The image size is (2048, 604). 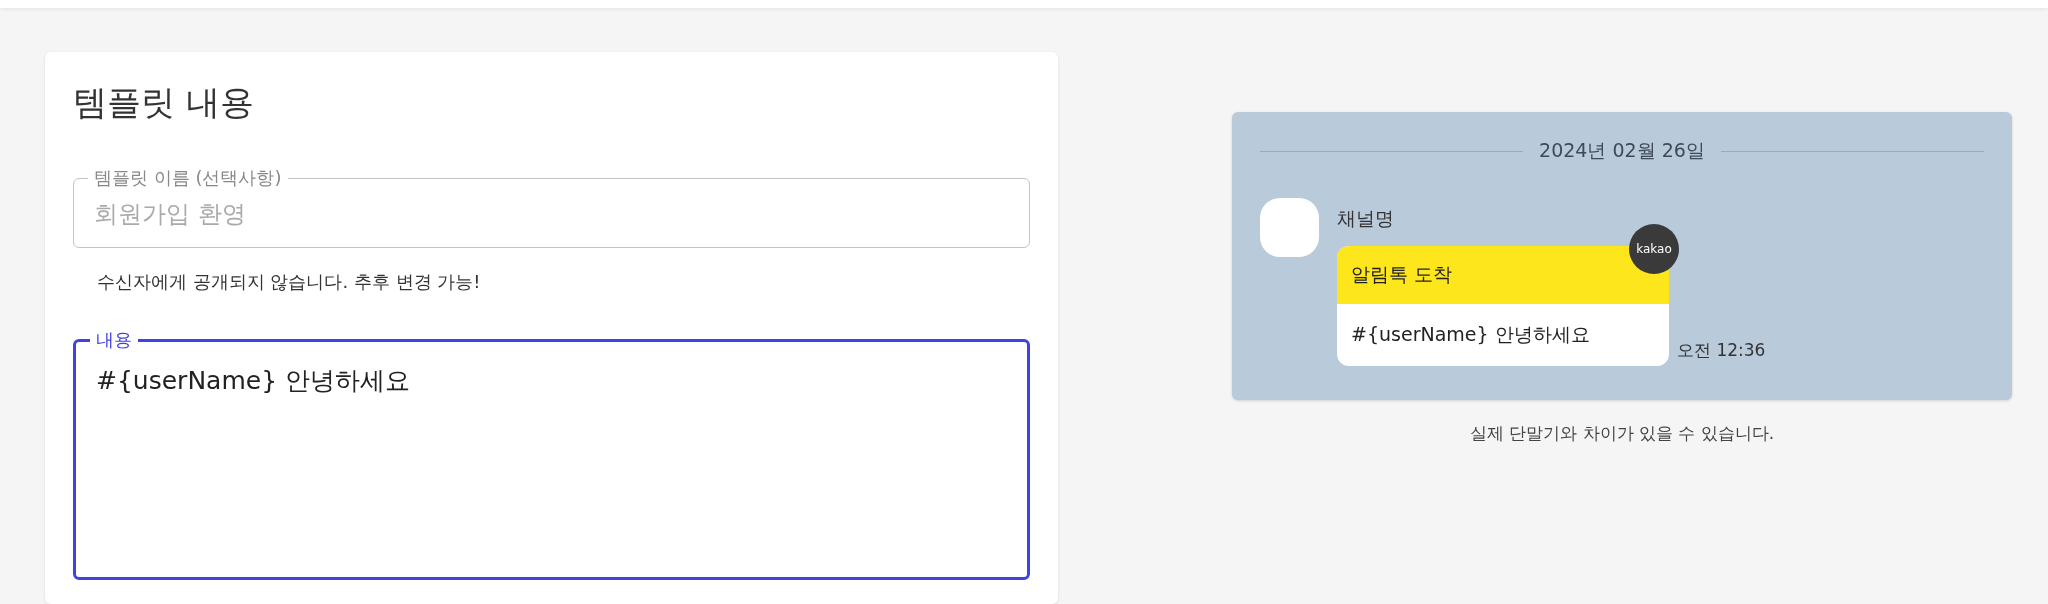 I want to click on date-label: 2024년 02월 26일, so click(x=1622, y=150).